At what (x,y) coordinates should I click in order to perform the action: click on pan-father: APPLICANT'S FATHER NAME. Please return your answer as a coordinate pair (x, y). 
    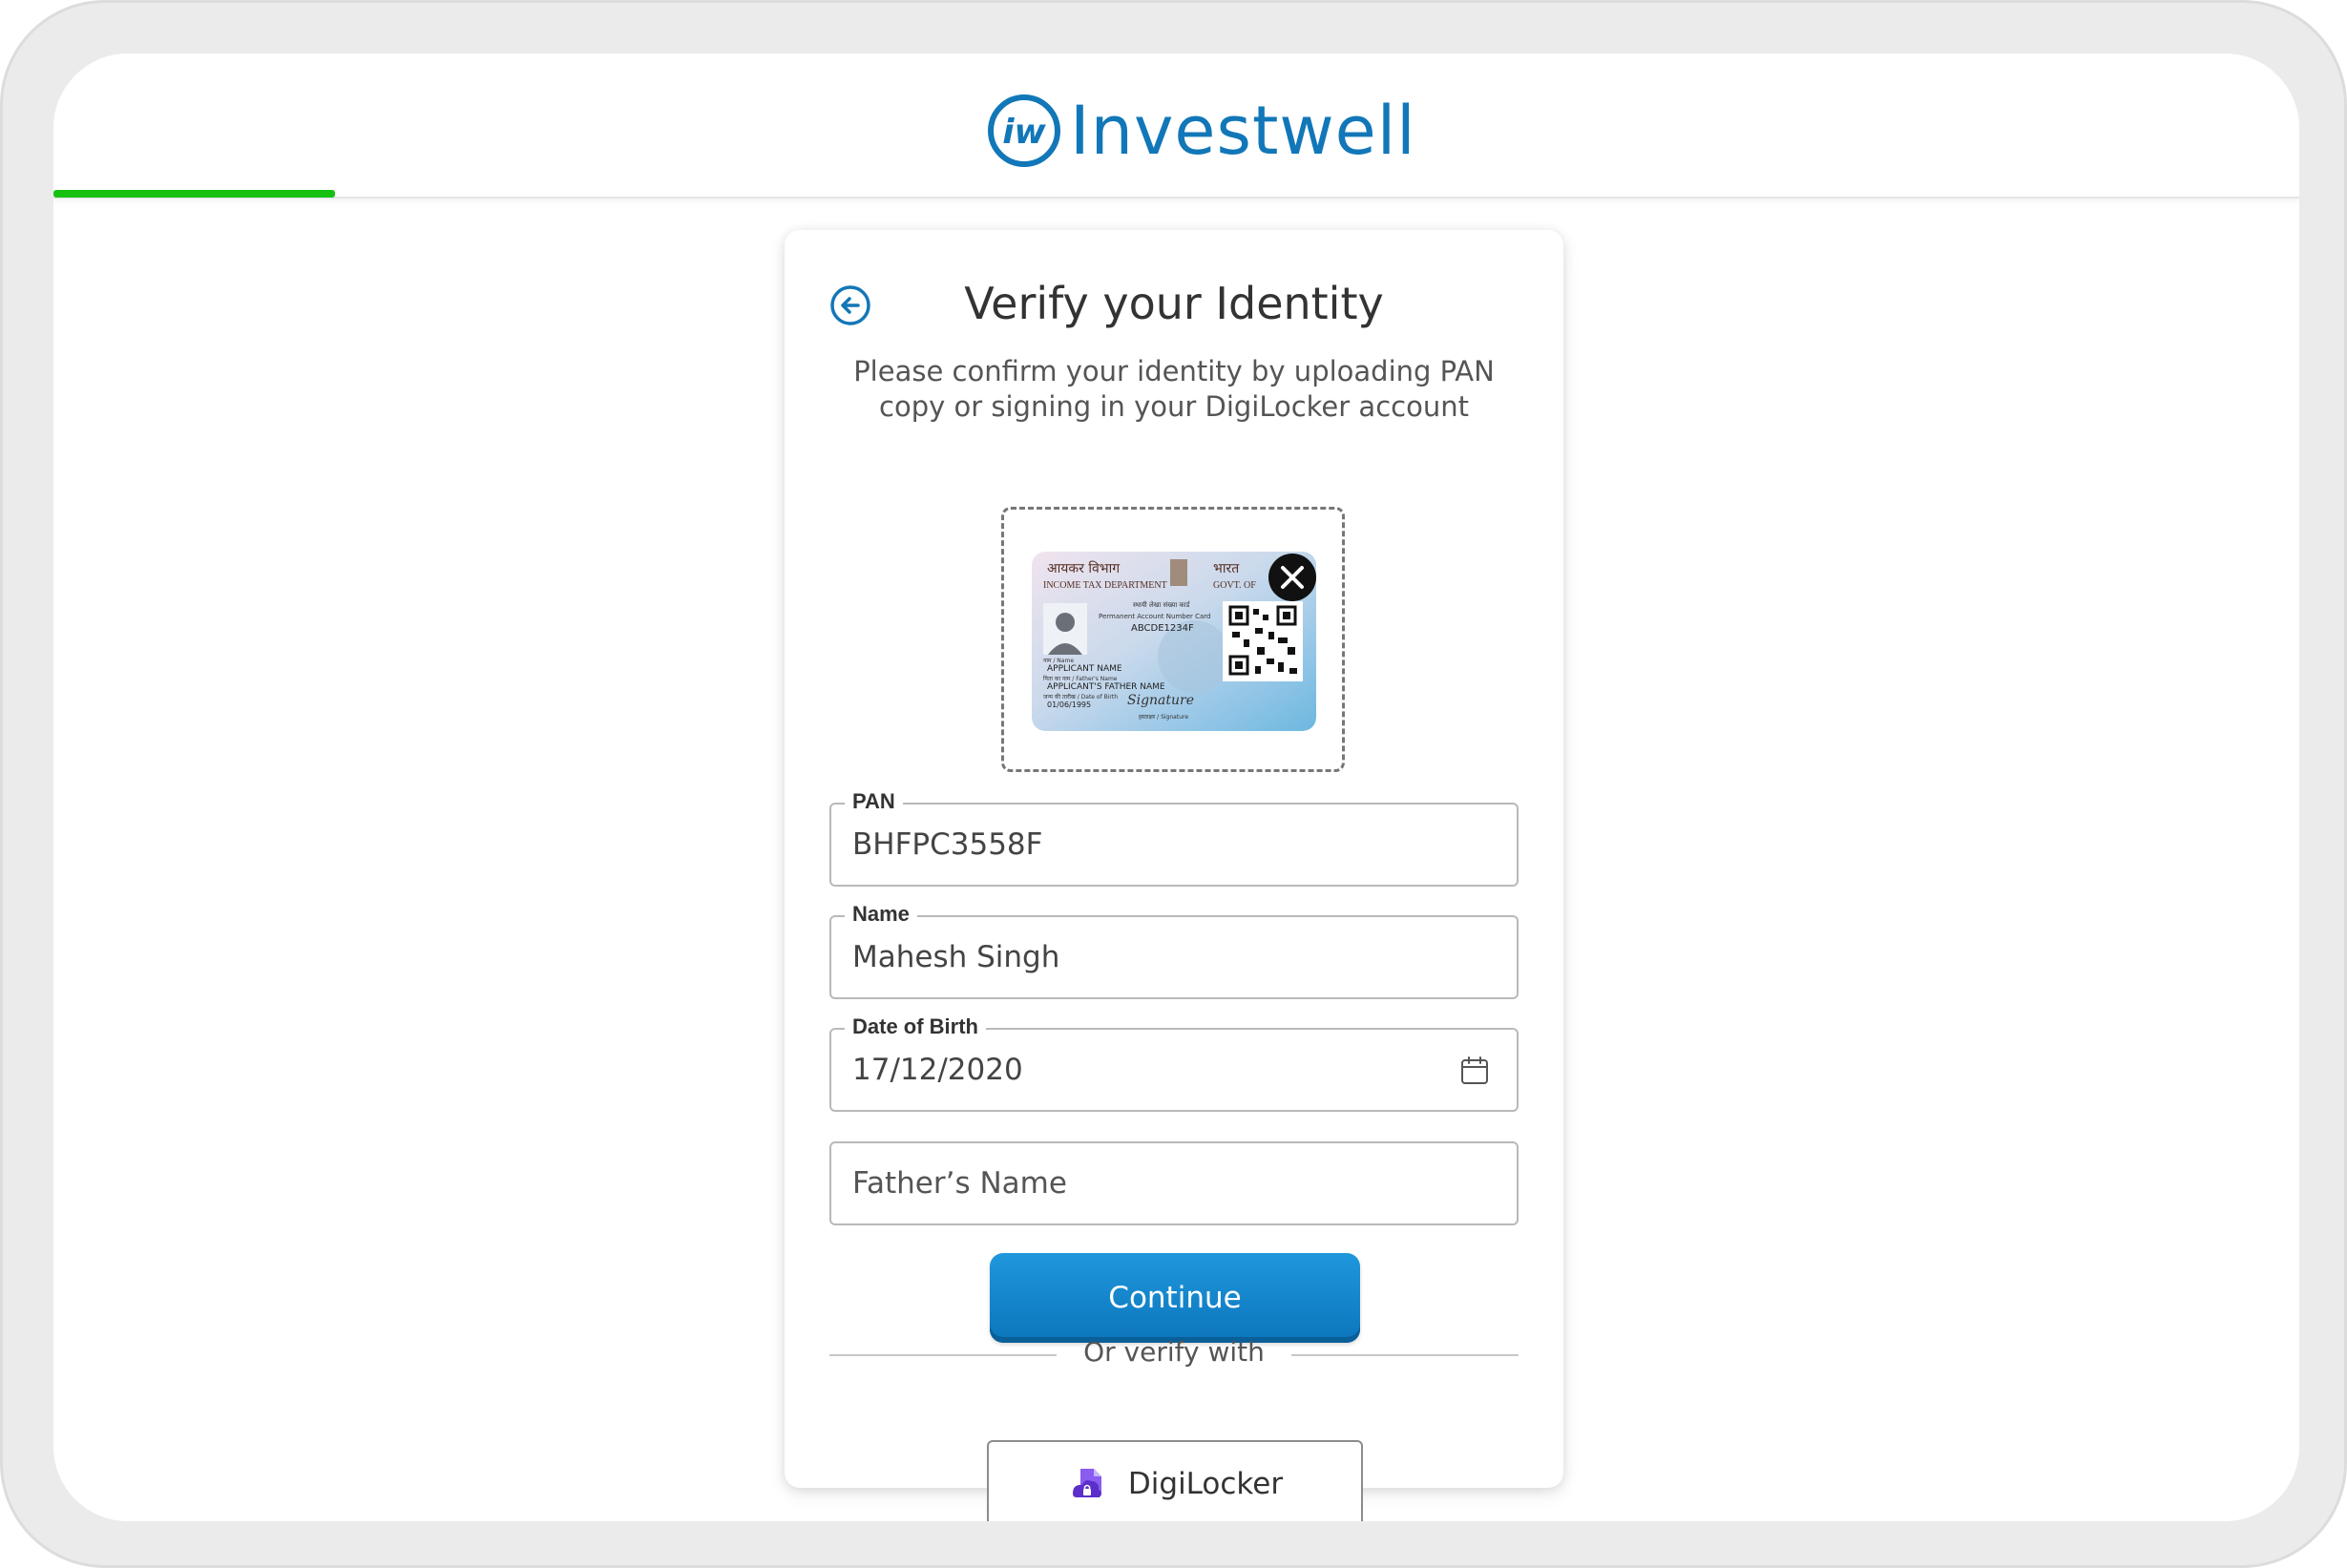
    Looking at the image, I should click on (1106, 687).